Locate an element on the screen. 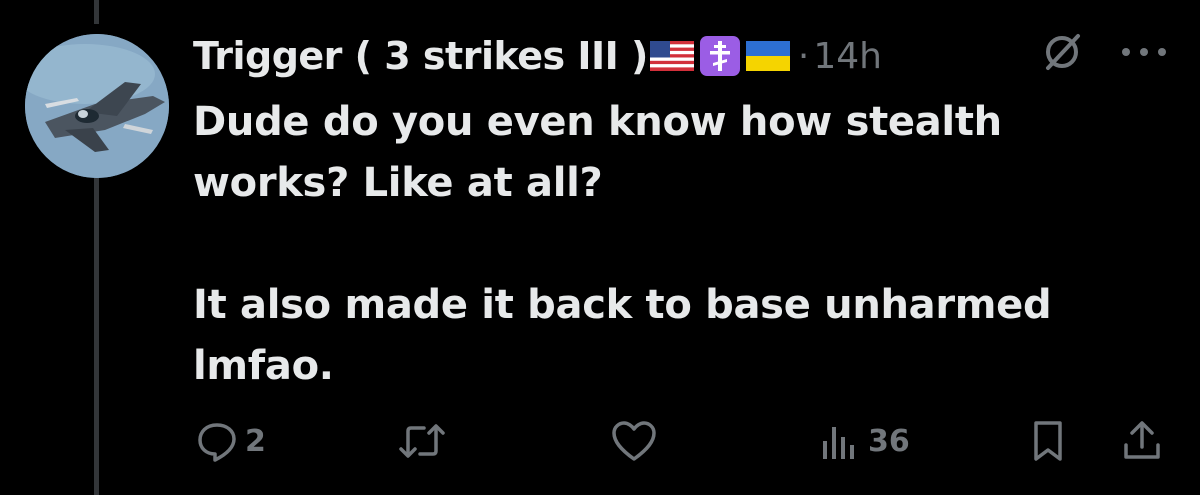  share-button is located at coordinates (1142, 441).